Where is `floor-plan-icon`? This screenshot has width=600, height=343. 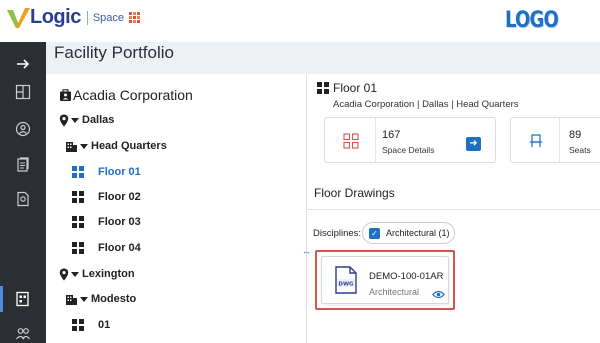 floor-plan-icon is located at coordinates (23, 299).